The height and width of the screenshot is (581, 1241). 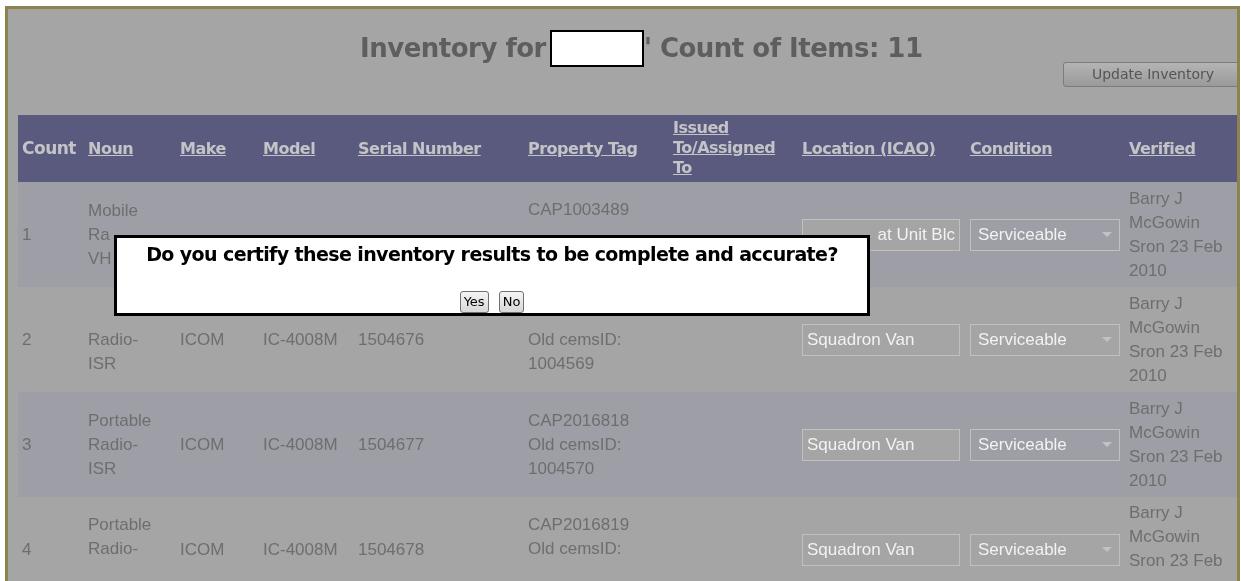 What do you see at coordinates (1162, 148) in the screenshot?
I see `column-sort-link: Verified` at bounding box center [1162, 148].